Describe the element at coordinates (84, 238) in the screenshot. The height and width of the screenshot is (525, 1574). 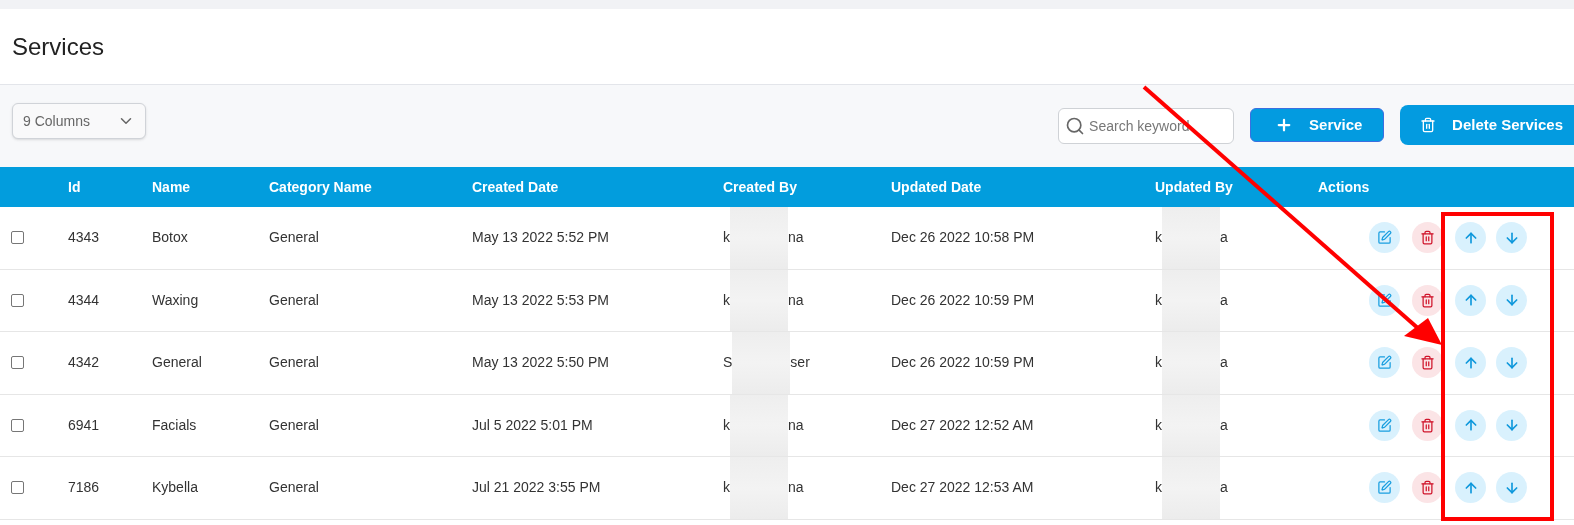
I see `table-cell-text: 4343` at that location.